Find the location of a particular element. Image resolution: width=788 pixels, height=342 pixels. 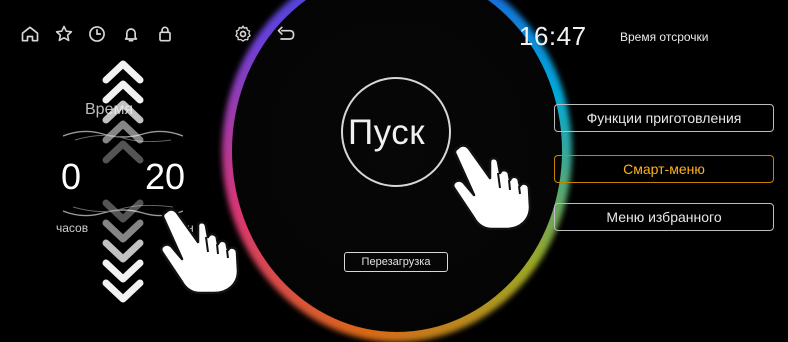

smart-menu-button: Смарт-меню is located at coordinates (664, 169).